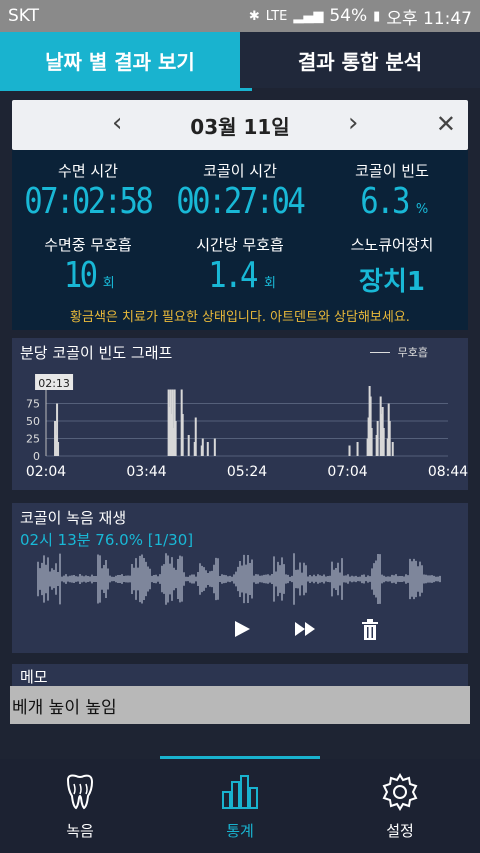 This screenshot has width=480, height=853. What do you see at coordinates (306, 631) in the screenshot?
I see `fast-forward-icon` at bounding box center [306, 631].